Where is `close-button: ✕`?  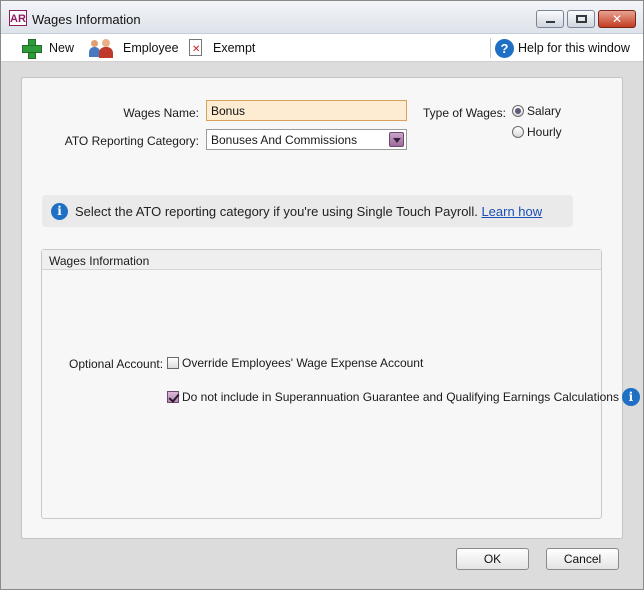 close-button: ✕ is located at coordinates (617, 19).